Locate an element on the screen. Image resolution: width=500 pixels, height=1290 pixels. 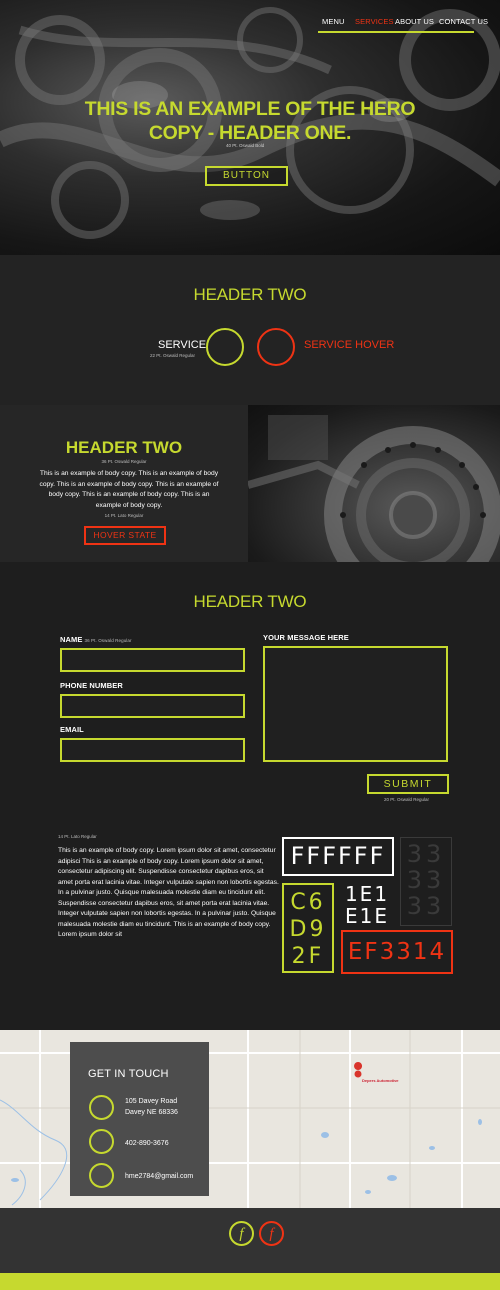
contact-address: 105 Davey Road Davey NE 68336 is located at coordinates (151, 1107).